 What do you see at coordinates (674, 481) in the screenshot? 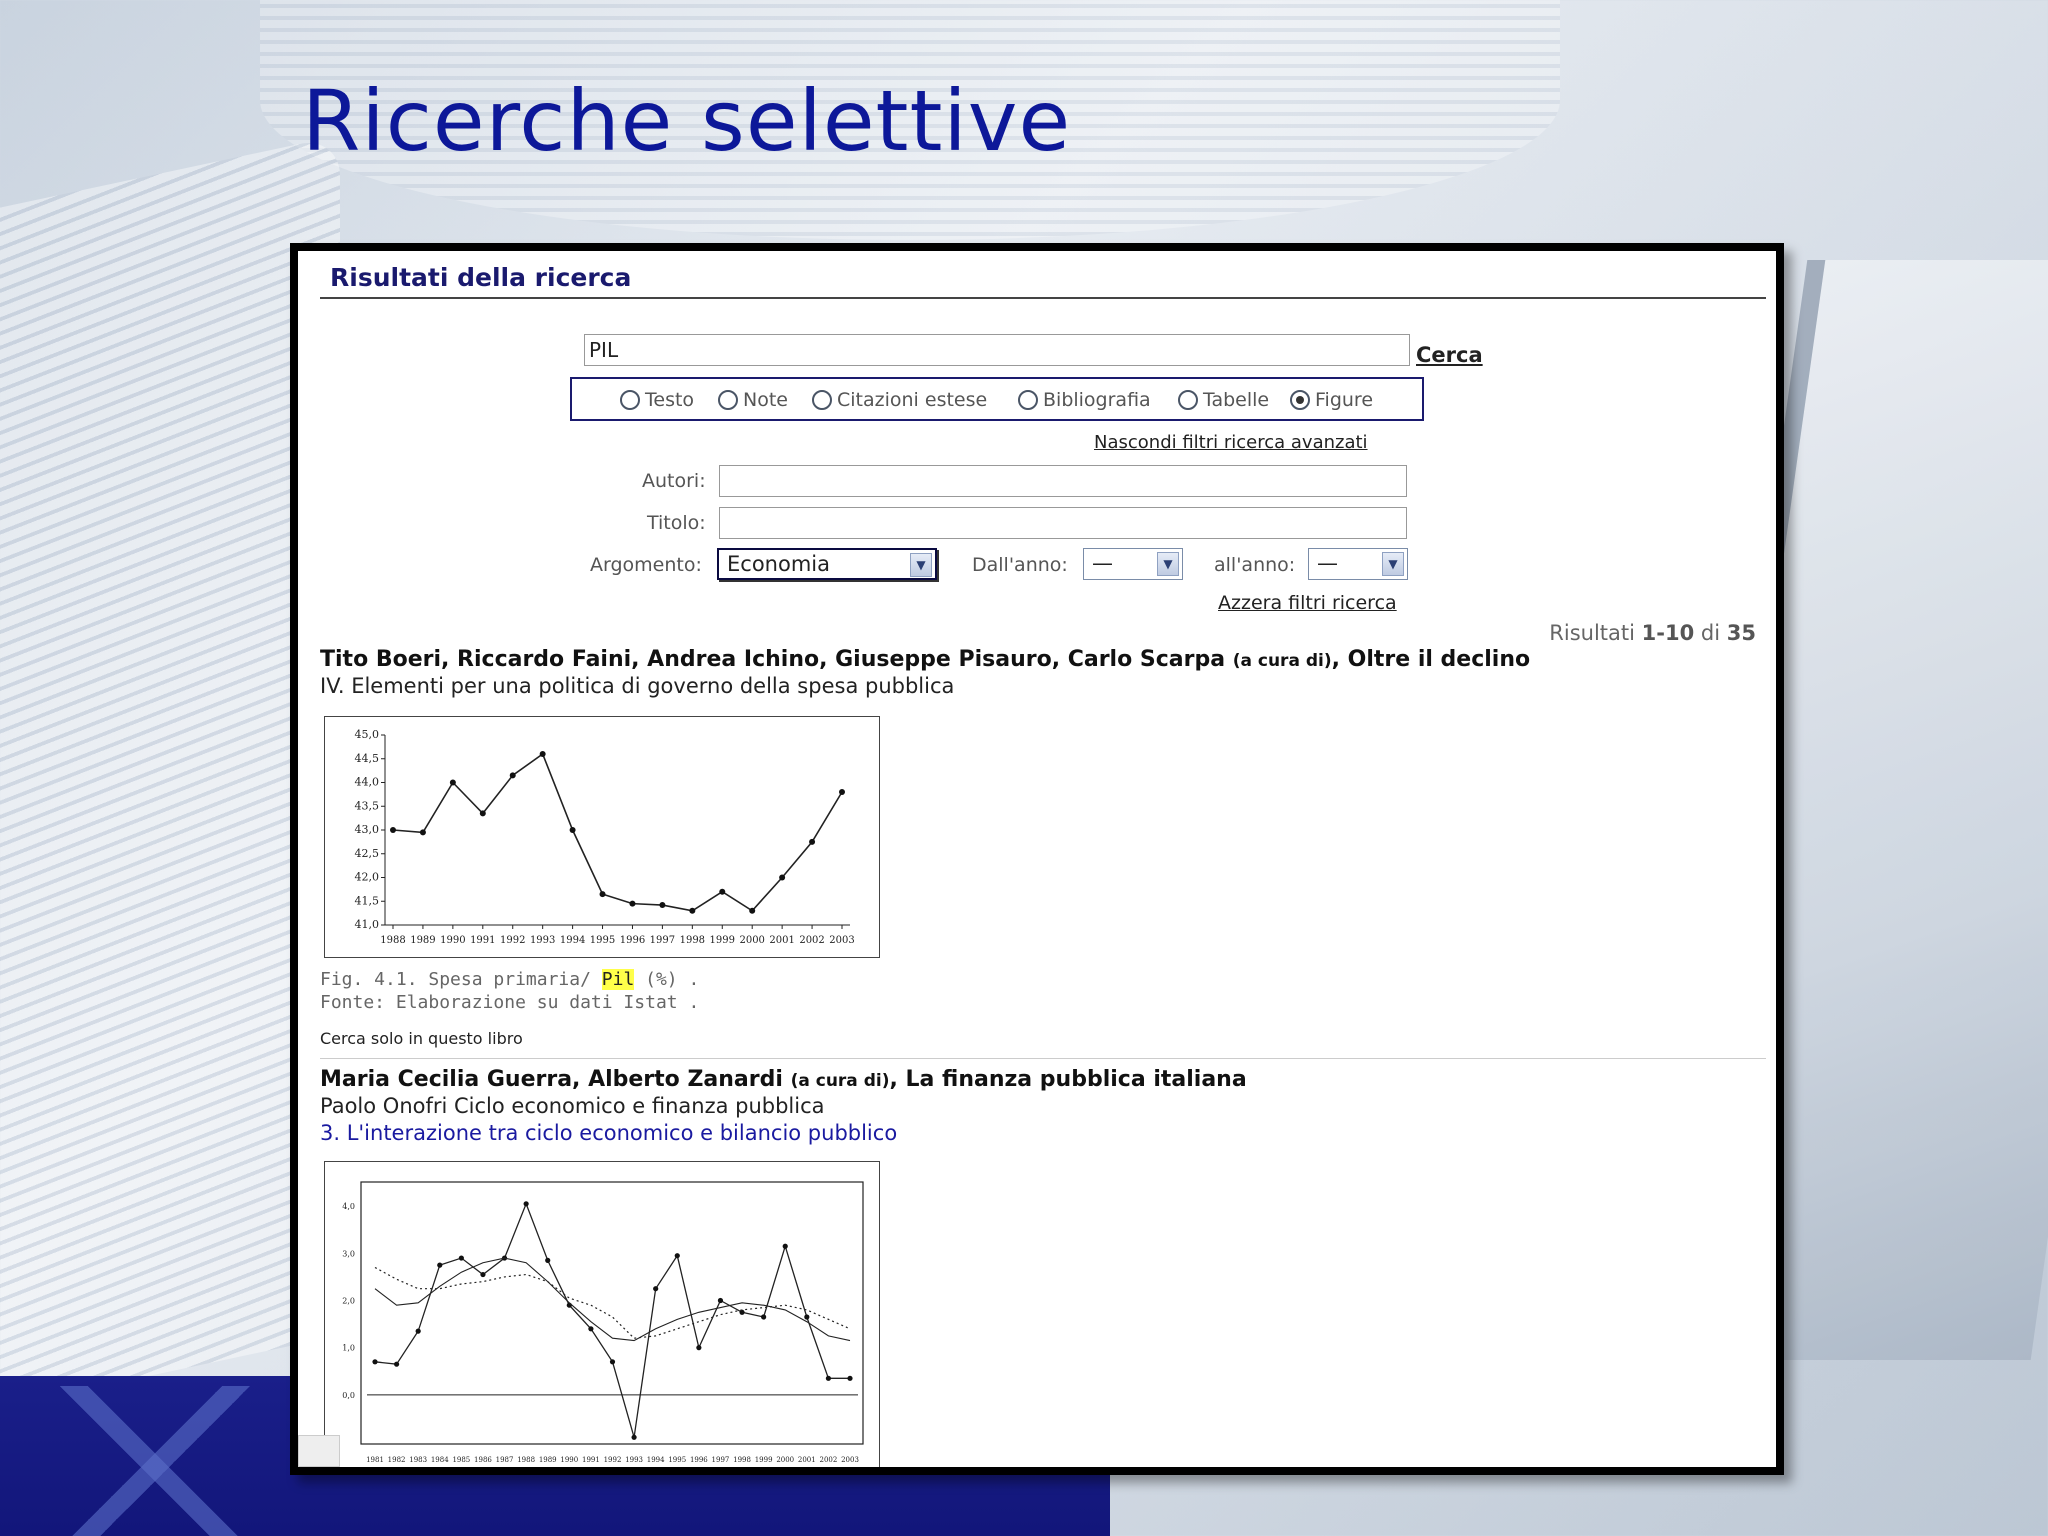
I see `autori-label: Autori:` at bounding box center [674, 481].